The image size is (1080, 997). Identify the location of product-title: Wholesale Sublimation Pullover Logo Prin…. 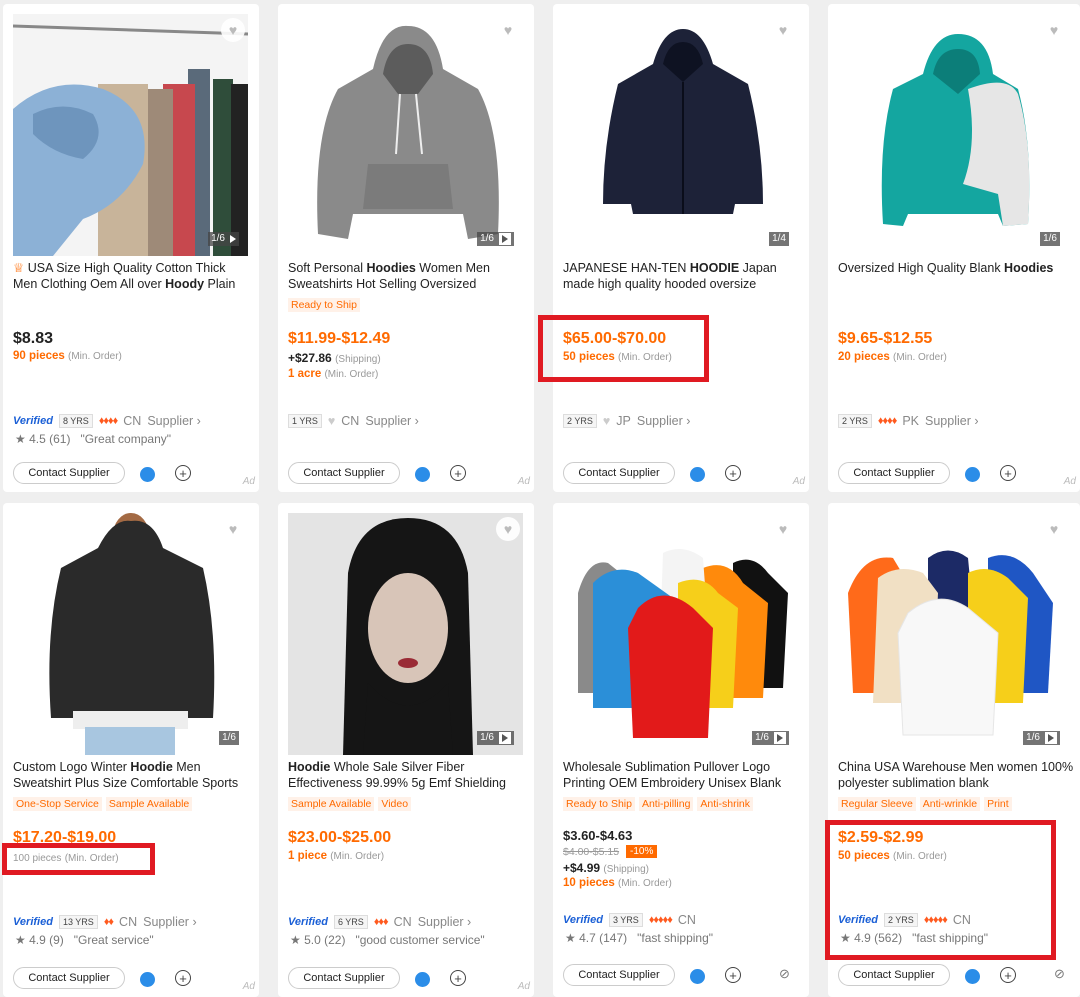
(682, 776).